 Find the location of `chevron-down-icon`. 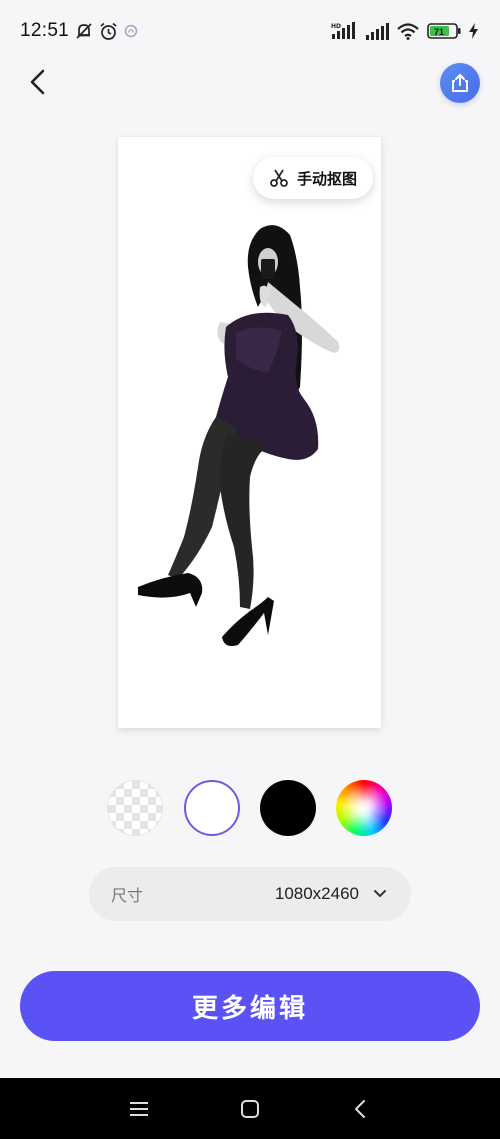

chevron-down-icon is located at coordinates (380, 894).